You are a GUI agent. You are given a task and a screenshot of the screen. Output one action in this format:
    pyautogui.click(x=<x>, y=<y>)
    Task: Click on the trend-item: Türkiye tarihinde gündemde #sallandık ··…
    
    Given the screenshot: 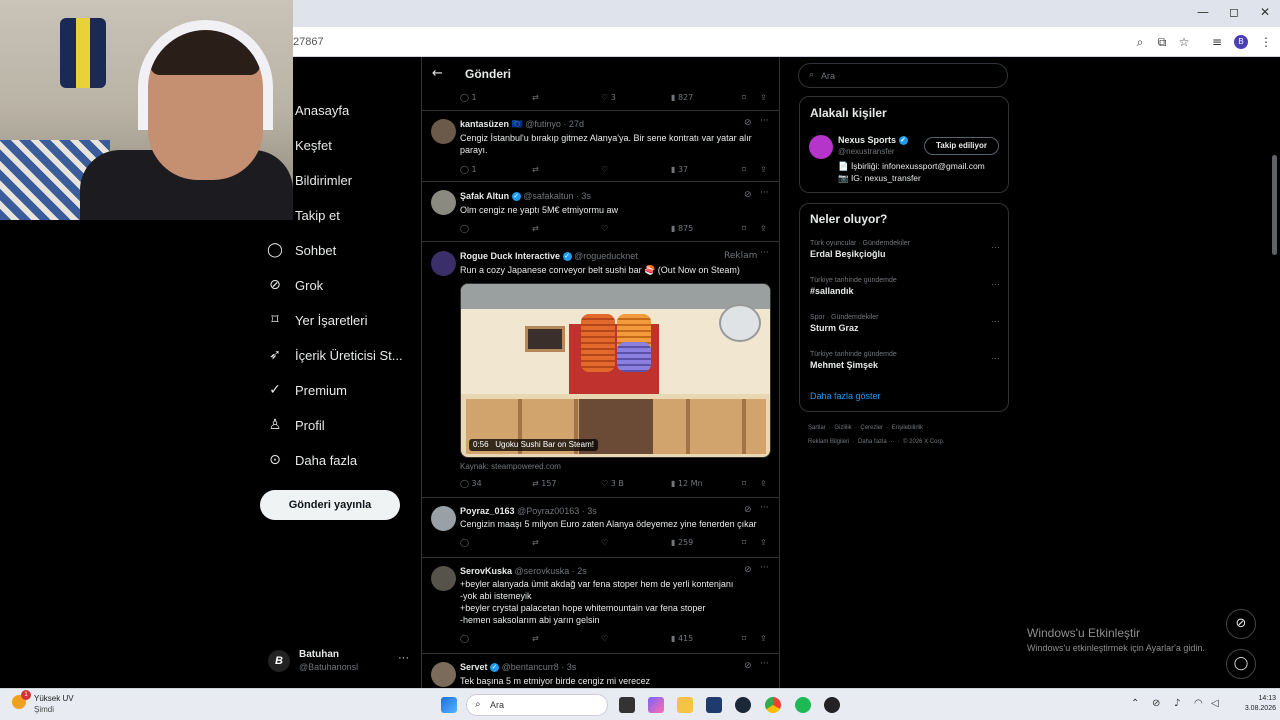 What is the action you would take?
    pyautogui.click(x=905, y=286)
    